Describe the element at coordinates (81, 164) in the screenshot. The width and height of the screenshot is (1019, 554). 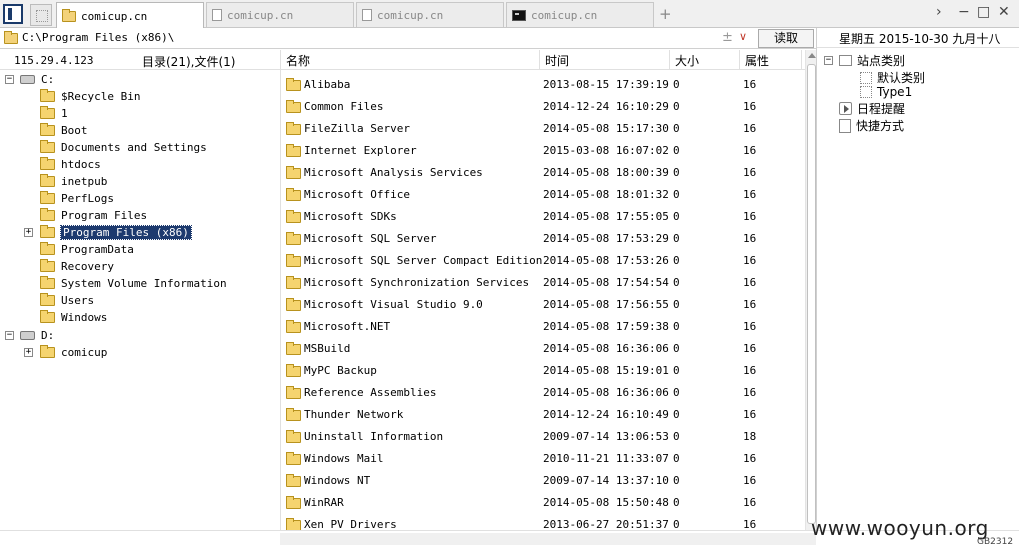
I see `tree-node-label: htdocs` at that location.